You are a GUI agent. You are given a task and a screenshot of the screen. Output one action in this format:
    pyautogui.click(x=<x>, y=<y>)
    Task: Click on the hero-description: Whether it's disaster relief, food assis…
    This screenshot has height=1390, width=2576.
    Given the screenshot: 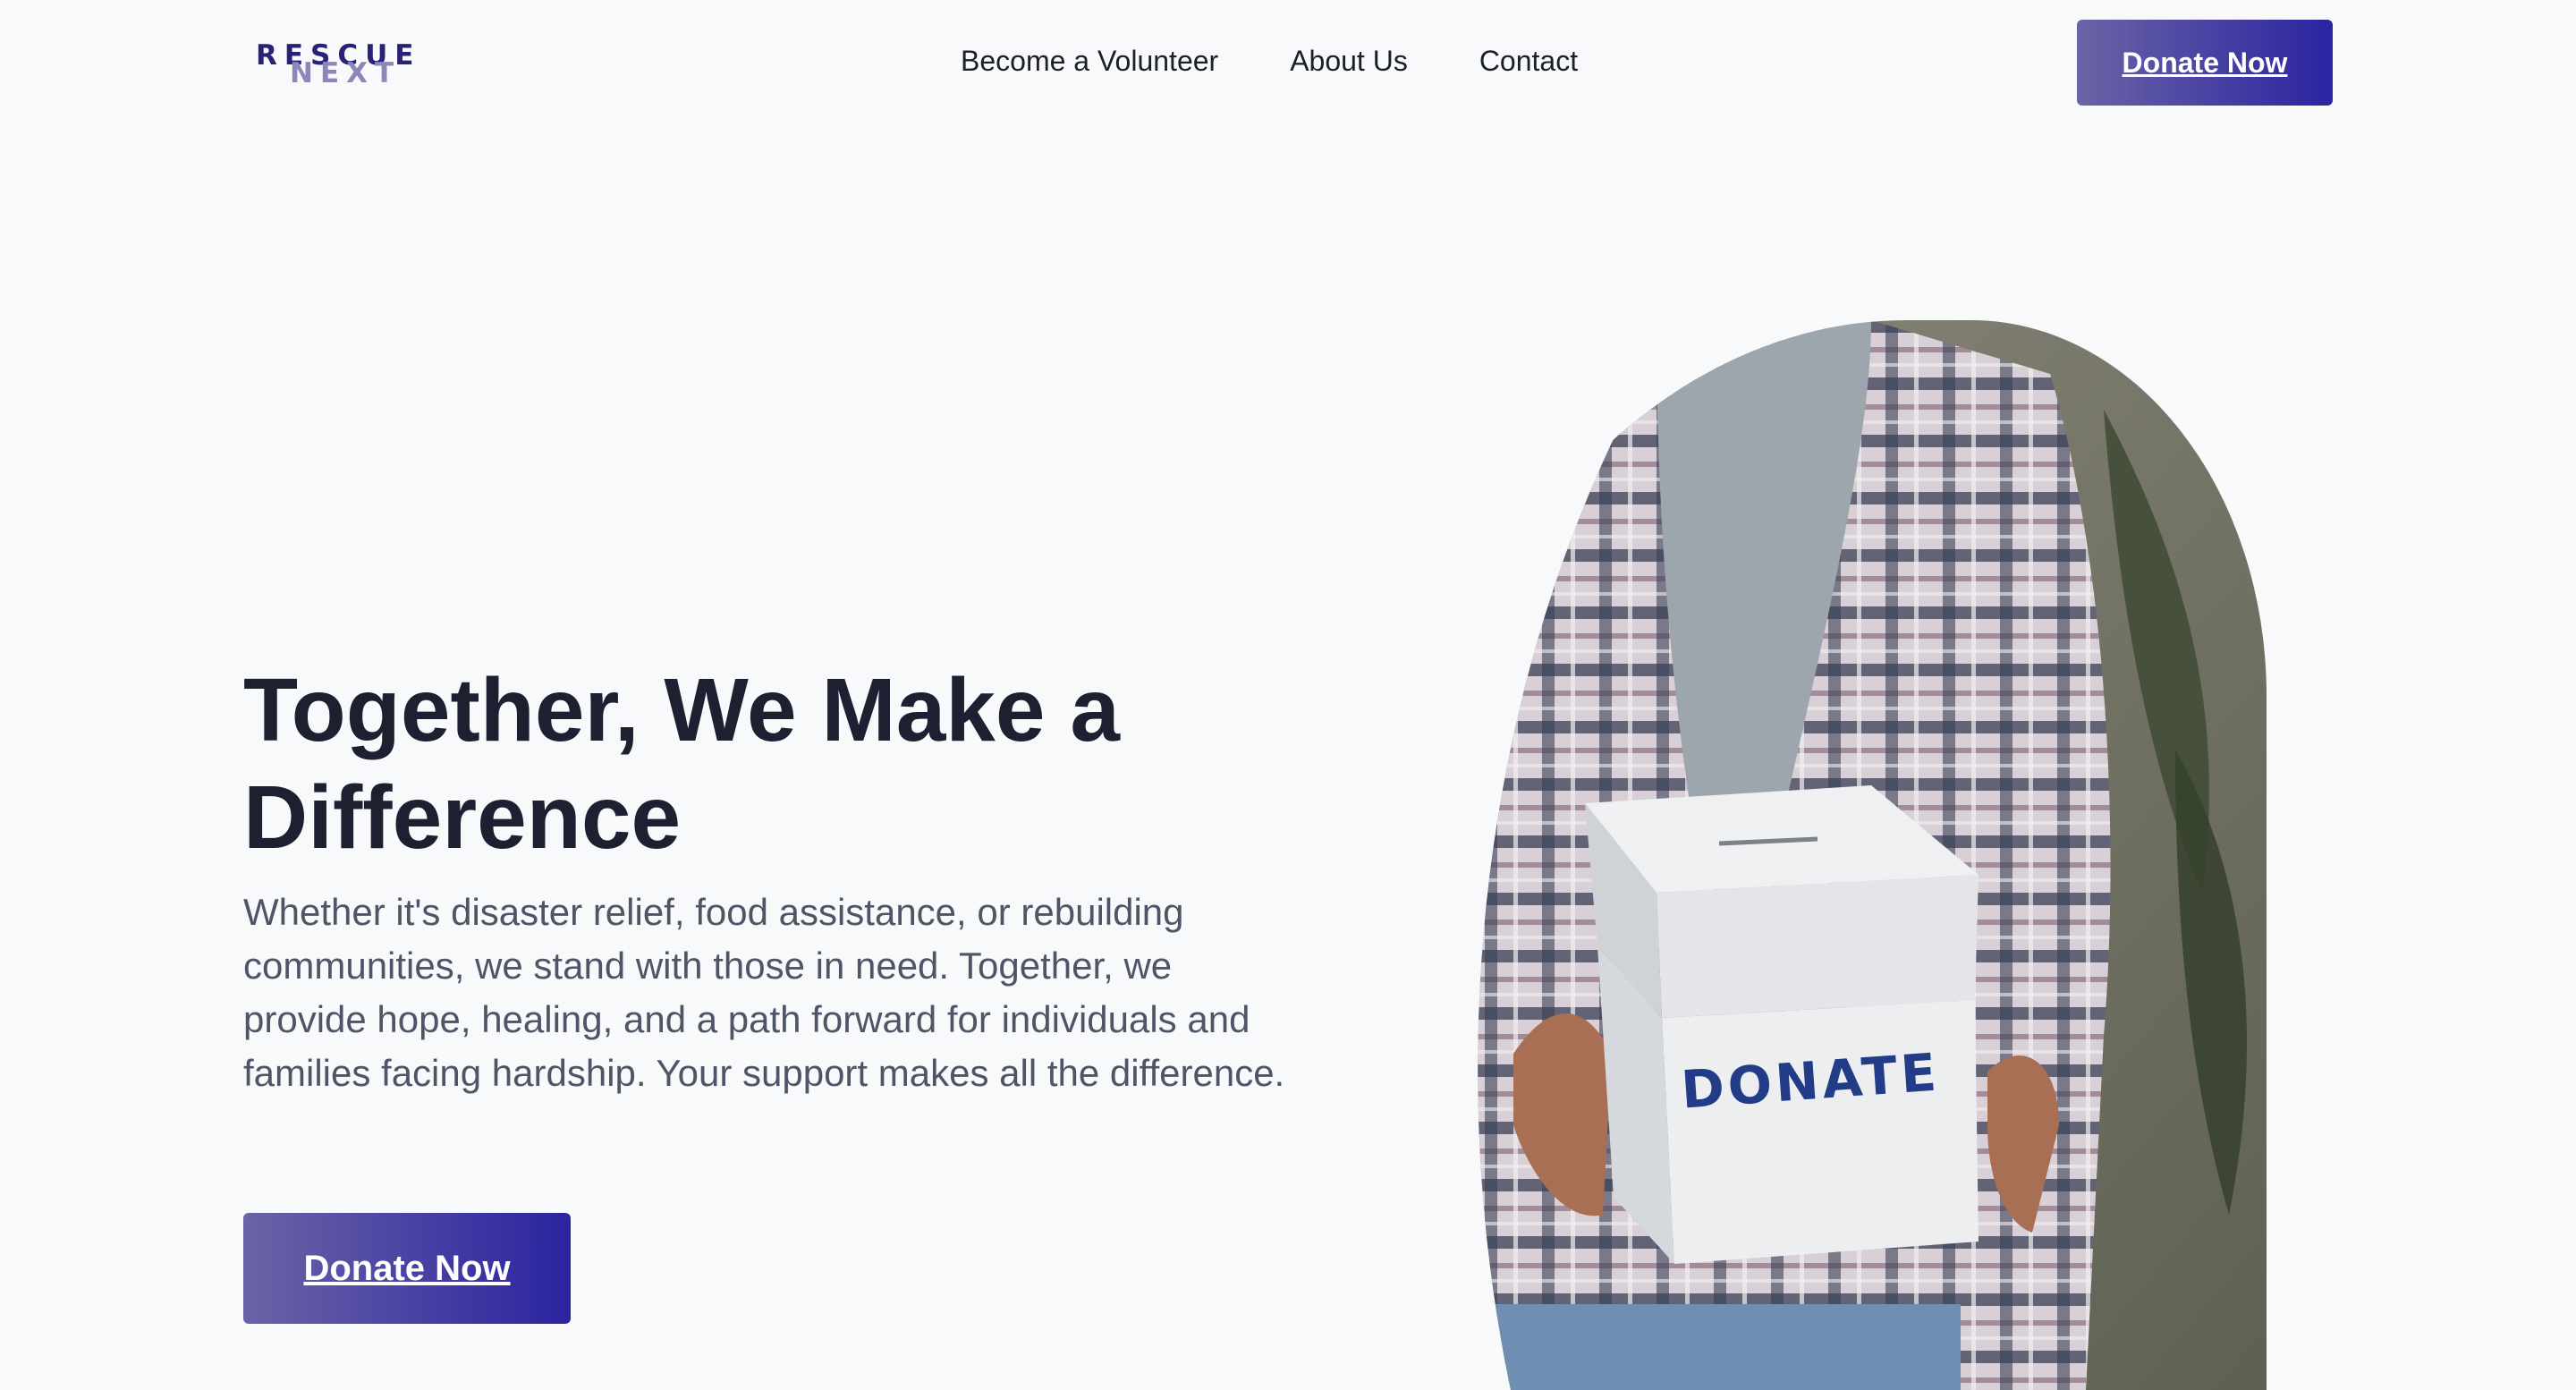 What is the action you would take?
    pyautogui.click(x=764, y=992)
    